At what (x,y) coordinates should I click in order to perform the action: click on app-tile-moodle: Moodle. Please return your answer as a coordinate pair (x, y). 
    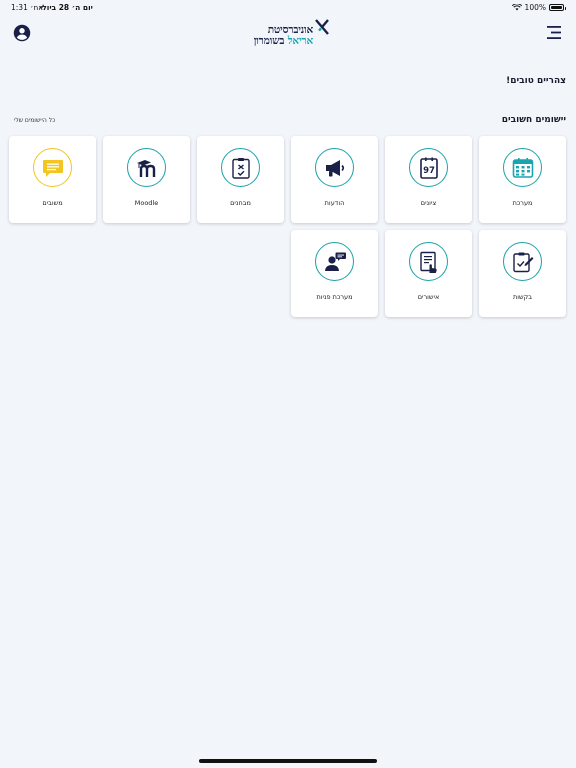
    Looking at the image, I should click on (146, 179).